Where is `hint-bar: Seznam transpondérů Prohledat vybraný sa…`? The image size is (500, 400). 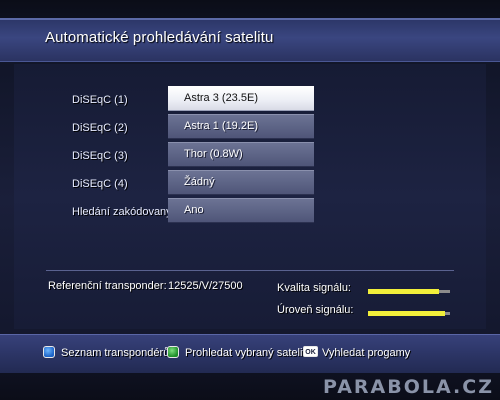 hint-bar: Seznam transpondérů Prohledat vybraný sa… is located at coordinates (250, 353).